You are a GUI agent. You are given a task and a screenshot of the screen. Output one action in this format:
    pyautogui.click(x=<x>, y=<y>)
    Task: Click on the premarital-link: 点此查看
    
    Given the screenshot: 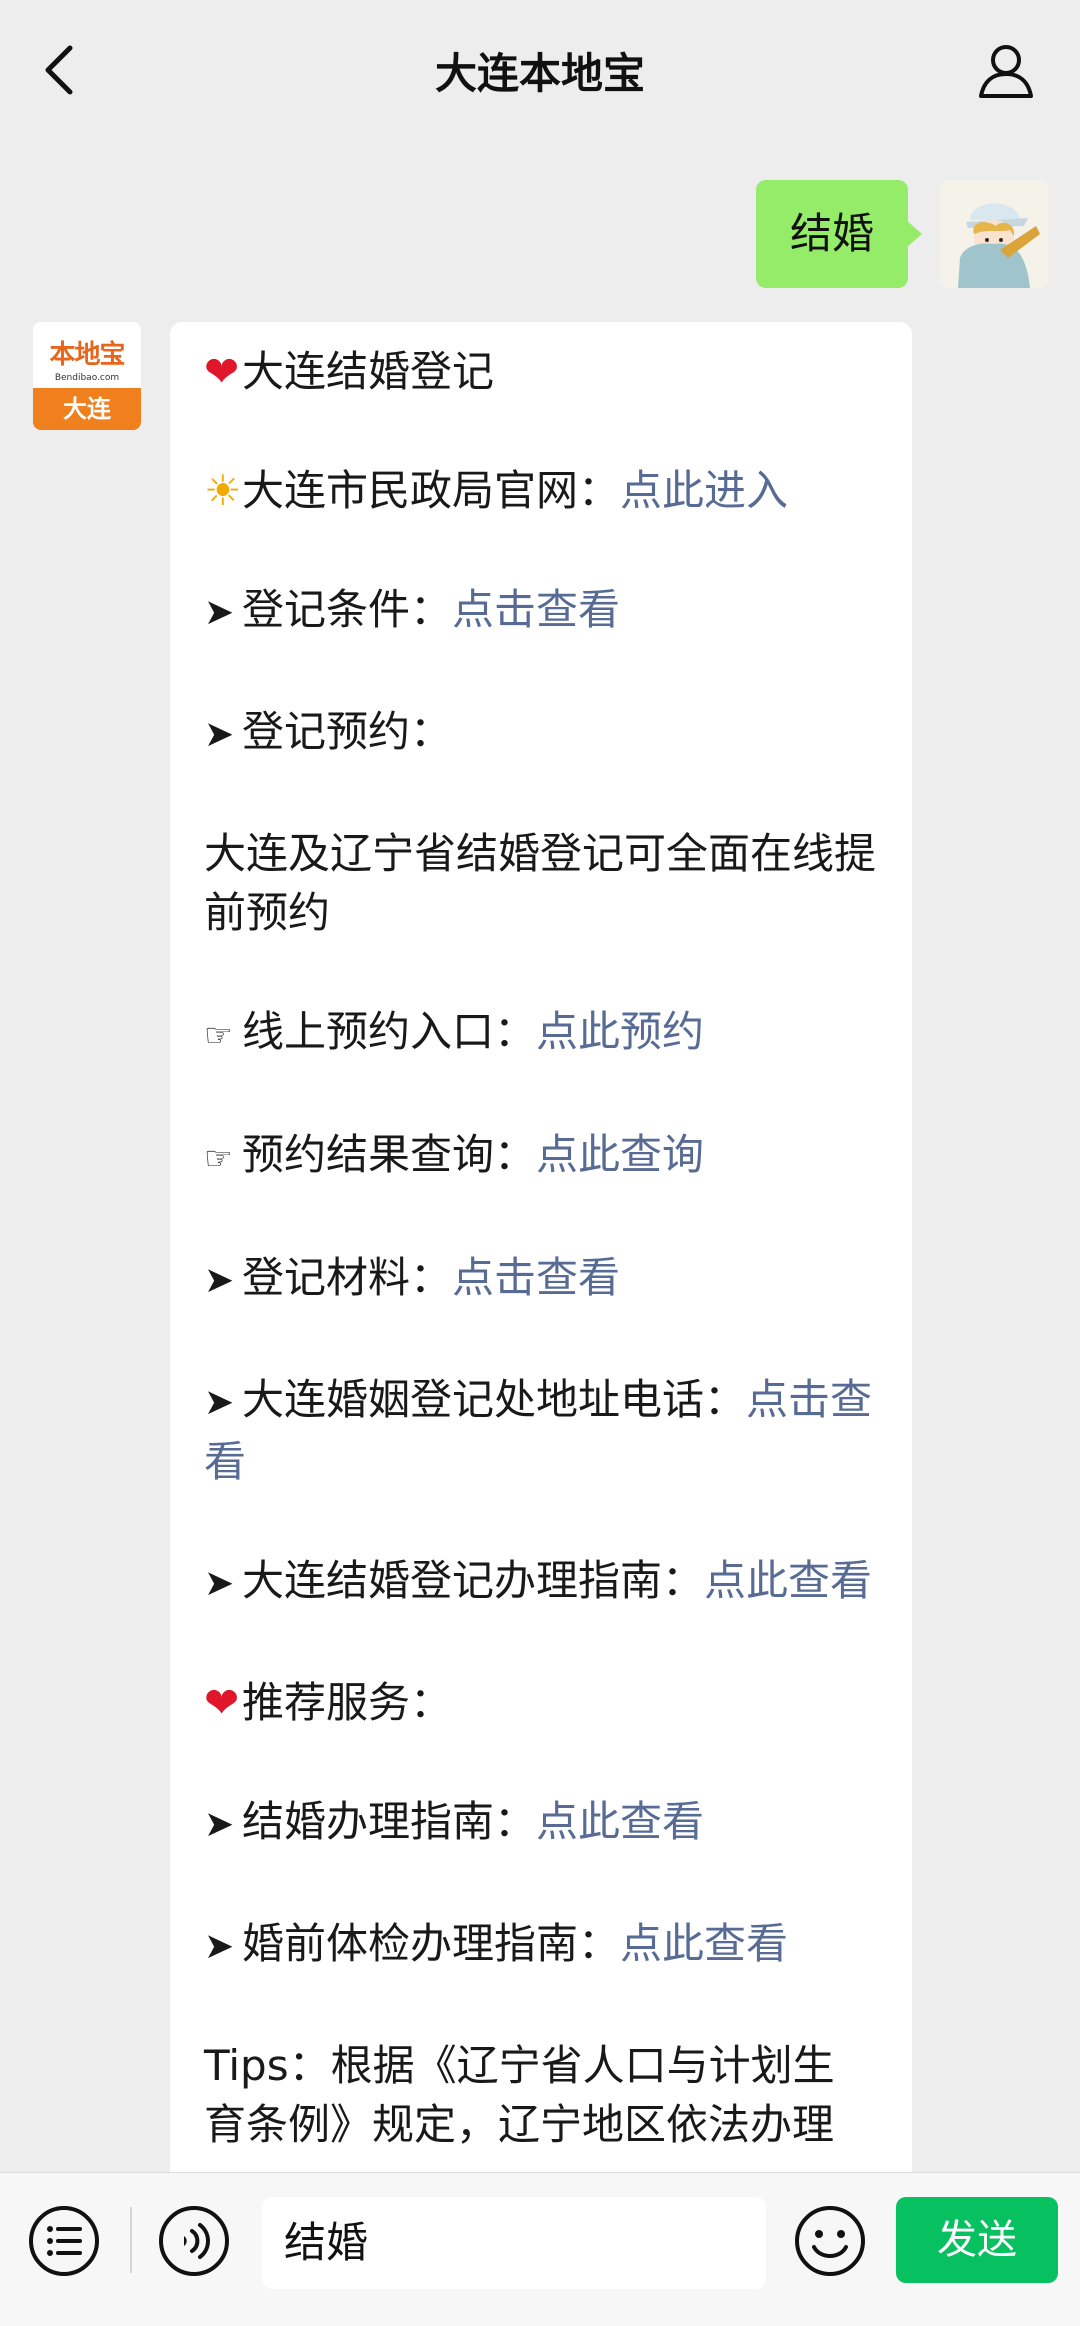 What is the action you would take?
    pyautogui.click(x=704, y=1943)
    